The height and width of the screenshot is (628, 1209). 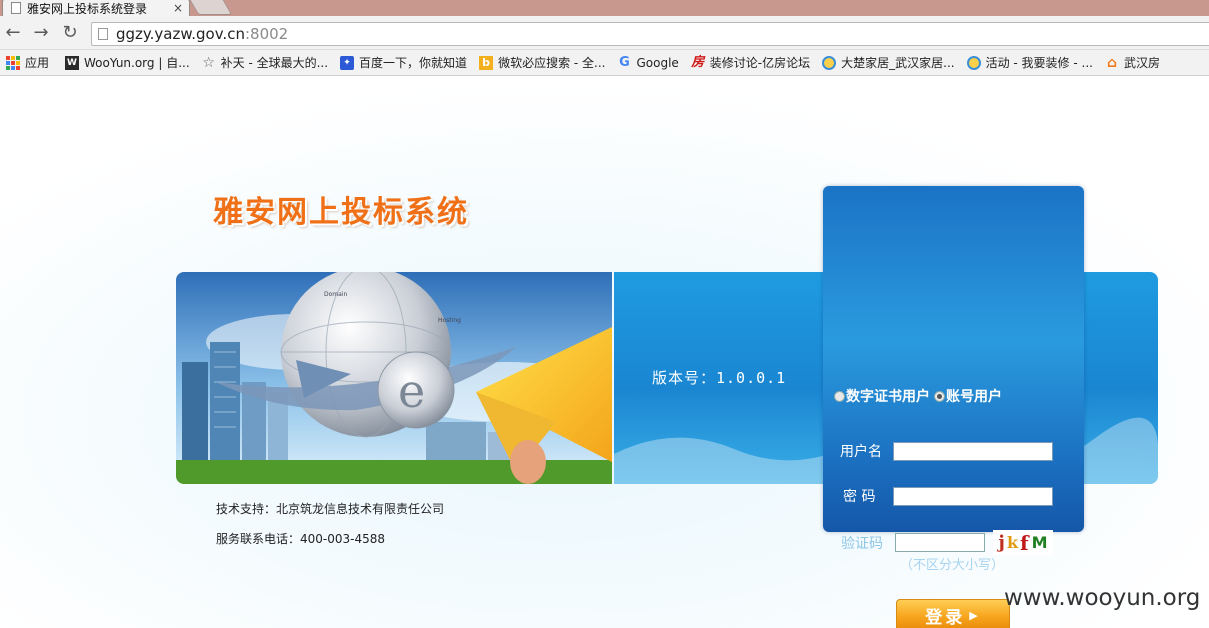 I want to click on bookmark-label: 武汉房, so click(x=1141, y=63).